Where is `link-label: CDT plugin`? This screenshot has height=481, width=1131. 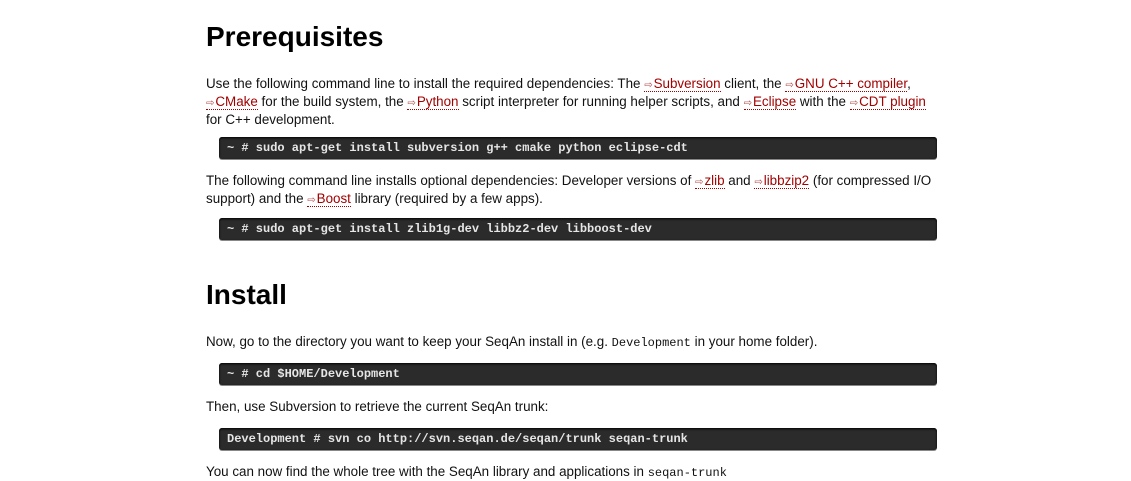
link-label: CDT plugin is located at coordinates (892, 101).